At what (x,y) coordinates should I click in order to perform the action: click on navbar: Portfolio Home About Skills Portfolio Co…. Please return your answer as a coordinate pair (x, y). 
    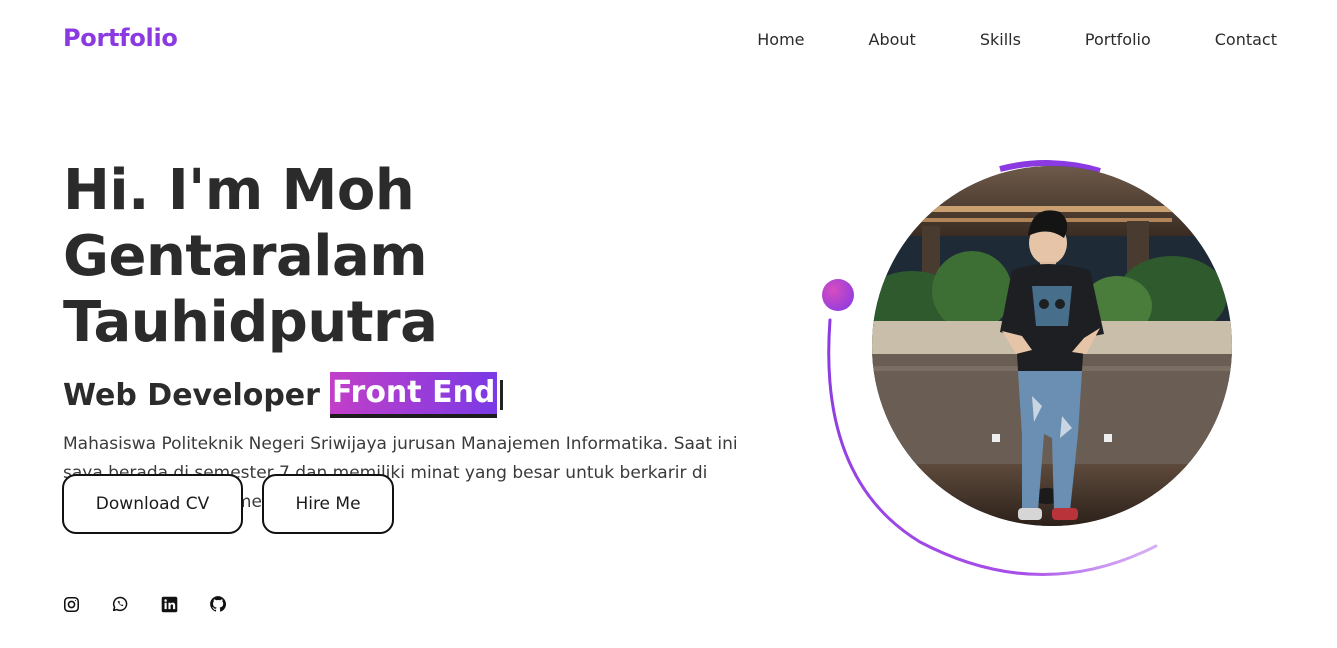
    Looking at the image, I should click on (668, 40).